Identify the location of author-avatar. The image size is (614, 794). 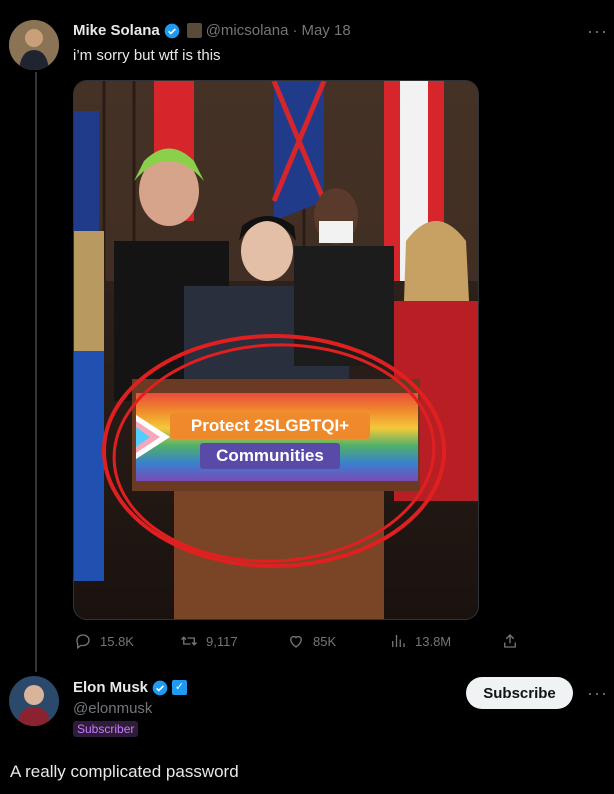
(34, 45).